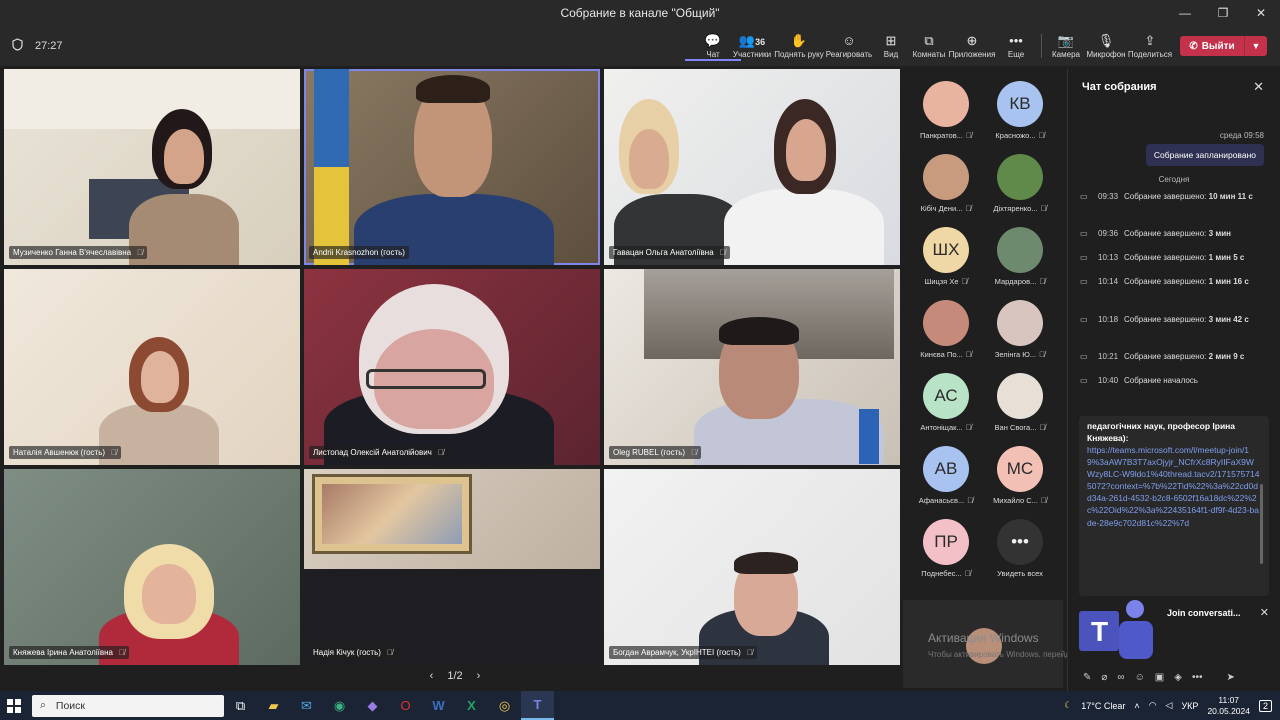 Image resolution: width=1280 pixels, height=720 pixels. I want to click on video-tile: Наталія Авшенюк (гость) 🎙̸, so click(152, 367).